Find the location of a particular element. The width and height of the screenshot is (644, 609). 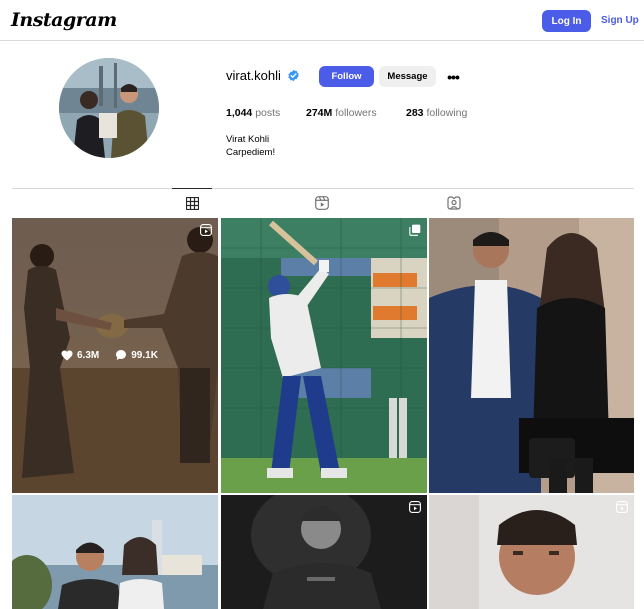

followers-stat: 274M followers is located at coordinates (341, 113).